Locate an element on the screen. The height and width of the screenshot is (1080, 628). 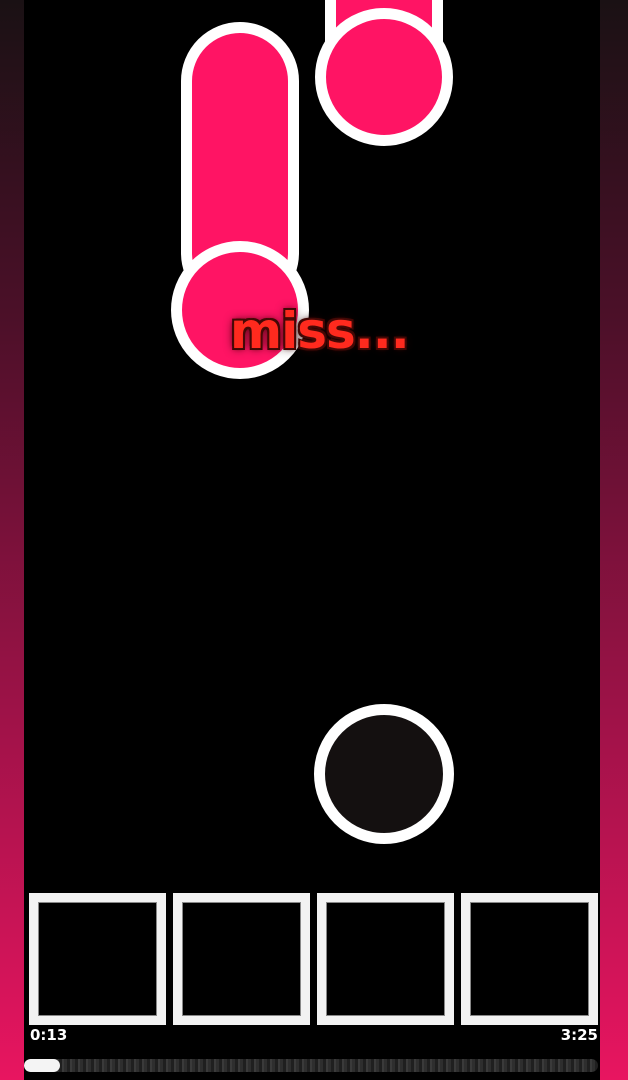
right-side-gradient is located at coordinates (614, 540).